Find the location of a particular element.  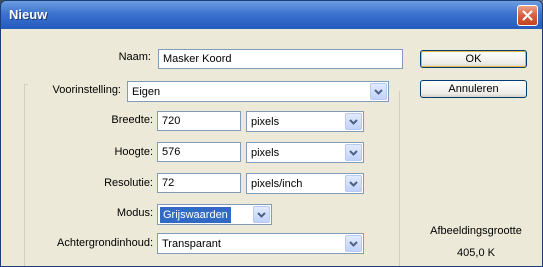

achtergrond-value: Transparant is located at coordinates (191, 244).